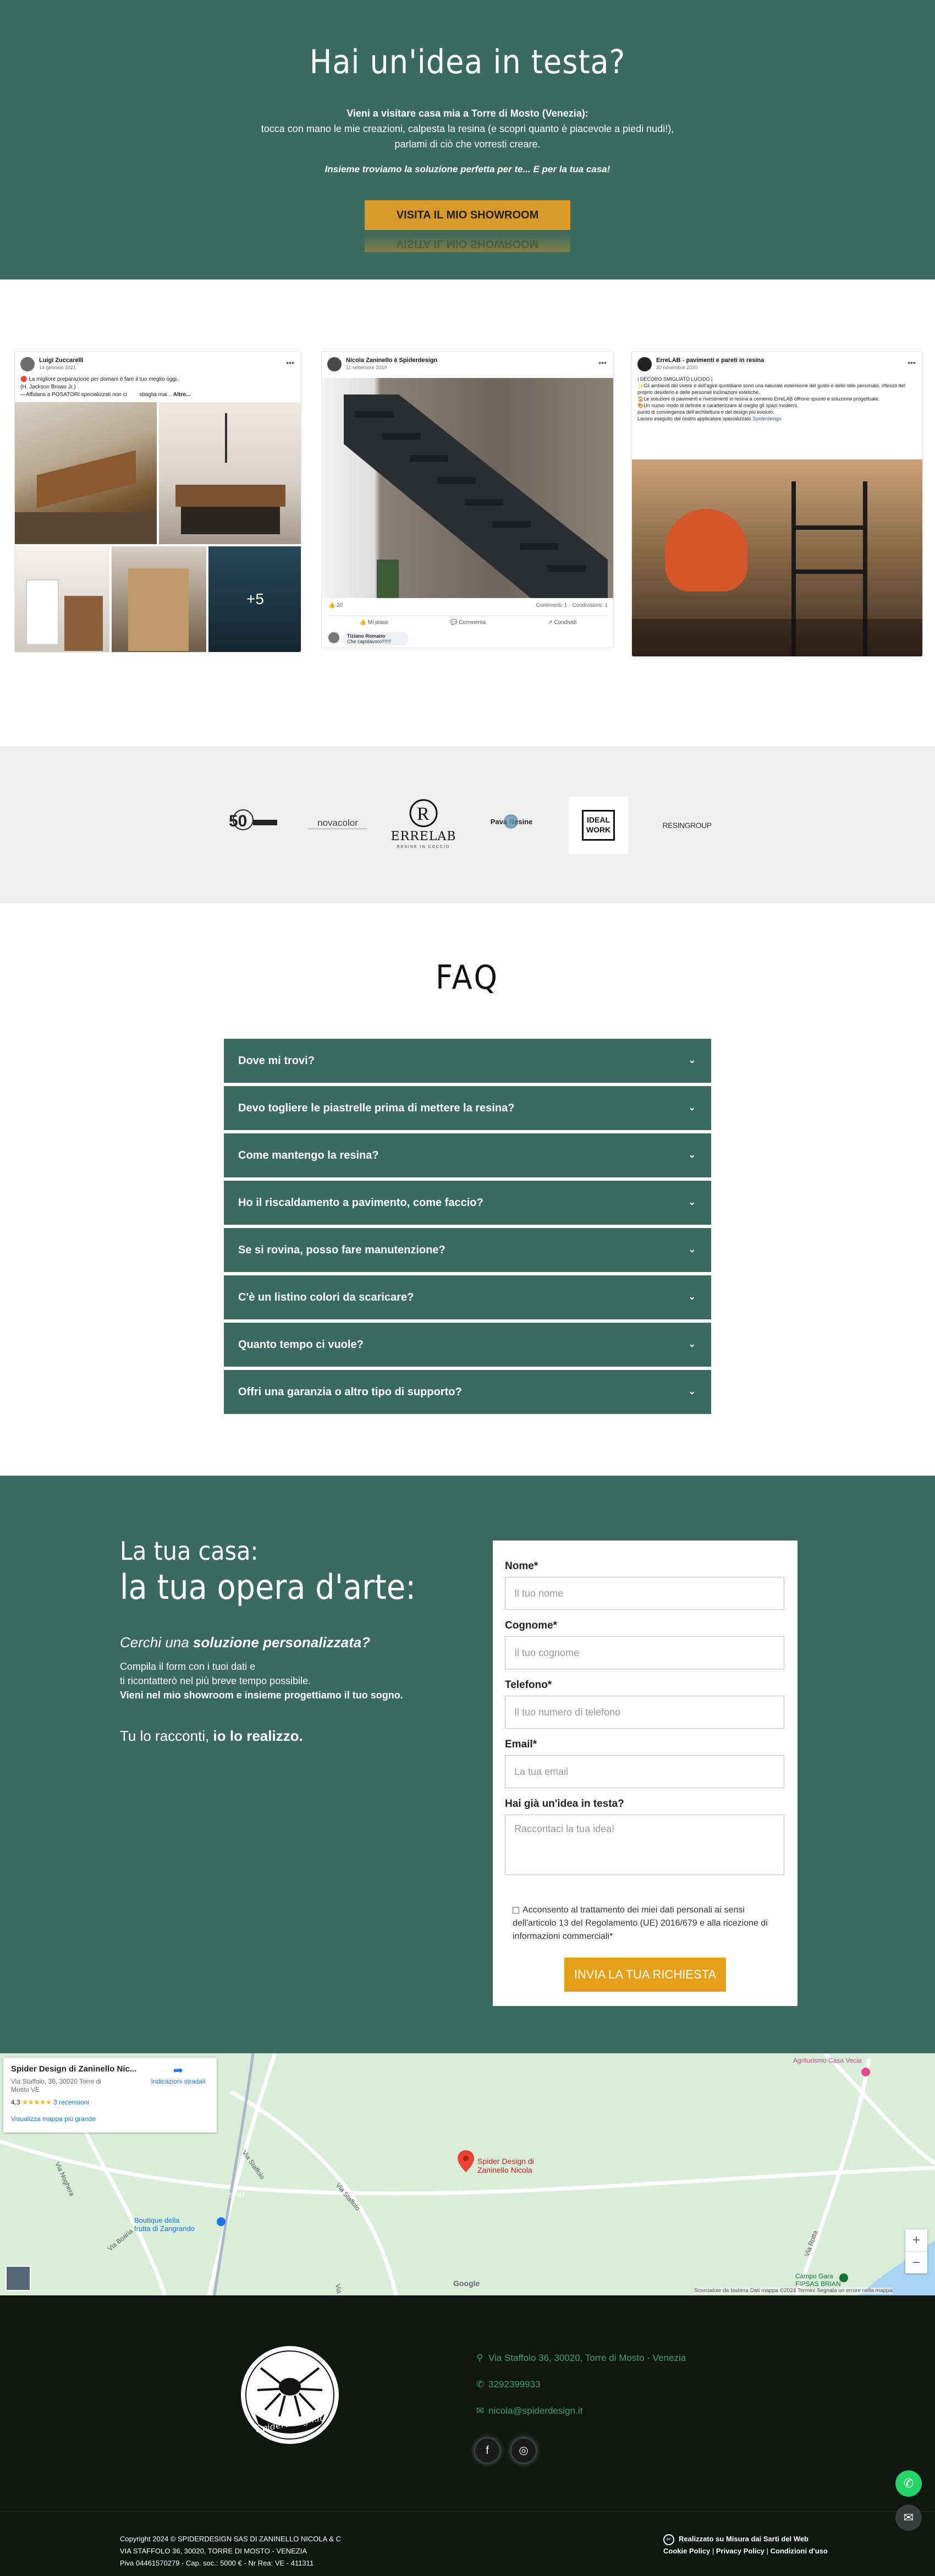  Describe the element at coordinates (487, 2451) in the screenshot. I see `facebook-icon: f` at that location.